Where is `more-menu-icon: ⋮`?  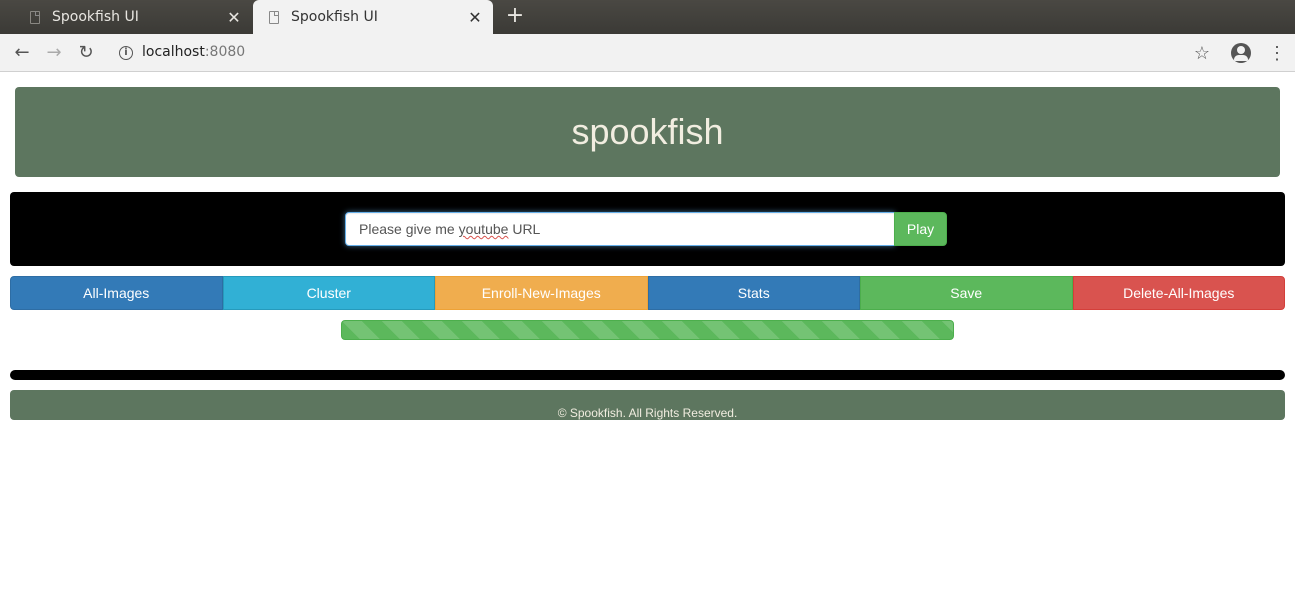 more-menu-icon: ⋮ is located at coordinates (1277, 53).